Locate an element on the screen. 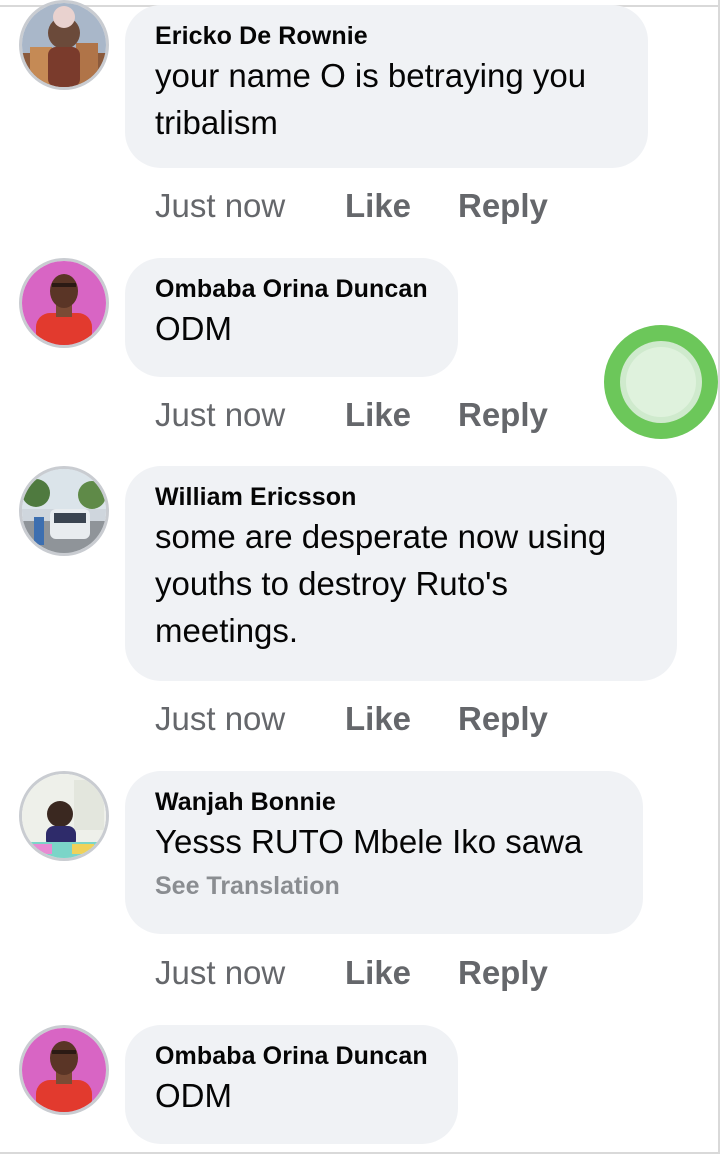 This screenshot has width=720, height=1159. person-with-building-avatar-icon is located at coordinates (64, 45).